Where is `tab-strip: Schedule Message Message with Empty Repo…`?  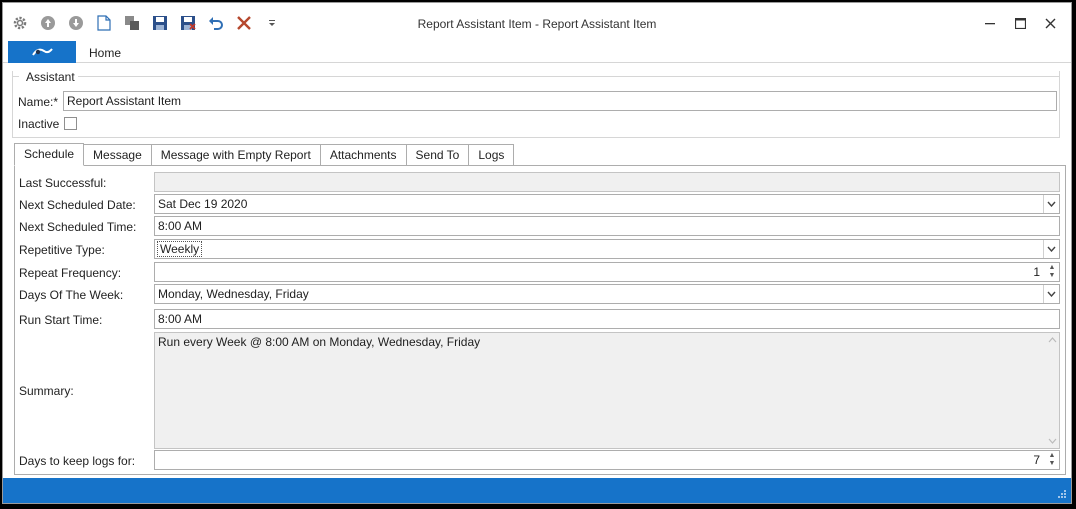
tab-strip: Schedule Message Message with Empty Repo… is located at coordinates (264, 154).